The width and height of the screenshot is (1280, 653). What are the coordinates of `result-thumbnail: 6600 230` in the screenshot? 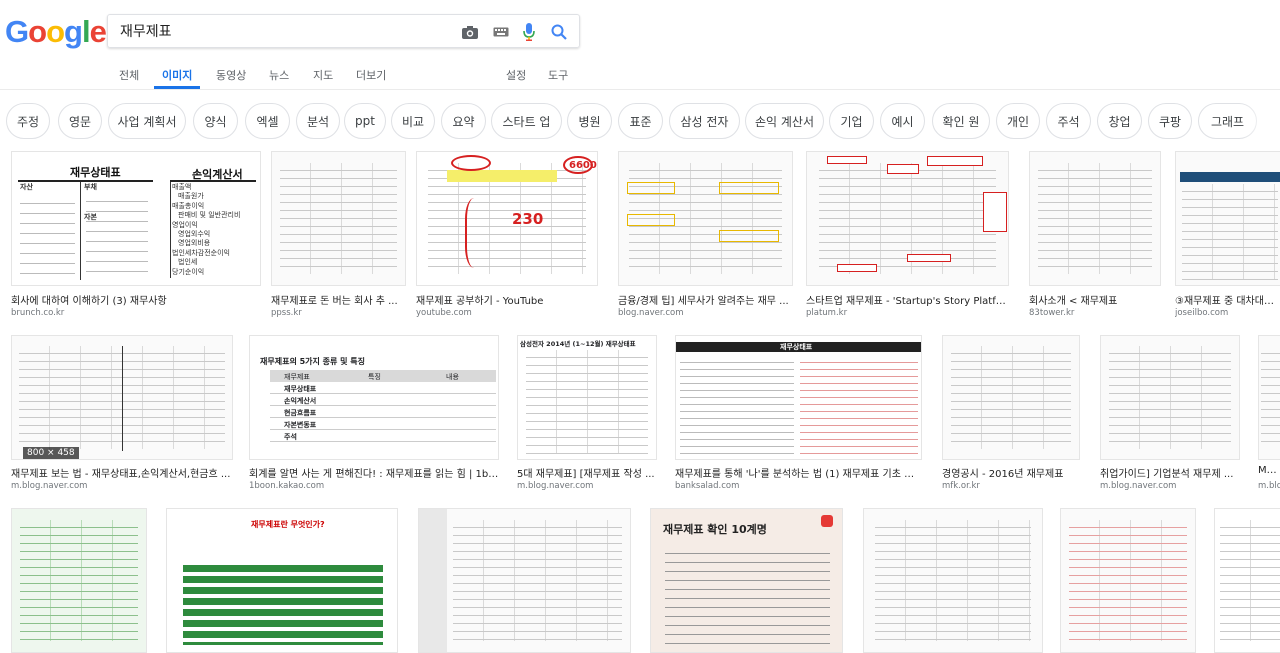 It's located at (507, 218).